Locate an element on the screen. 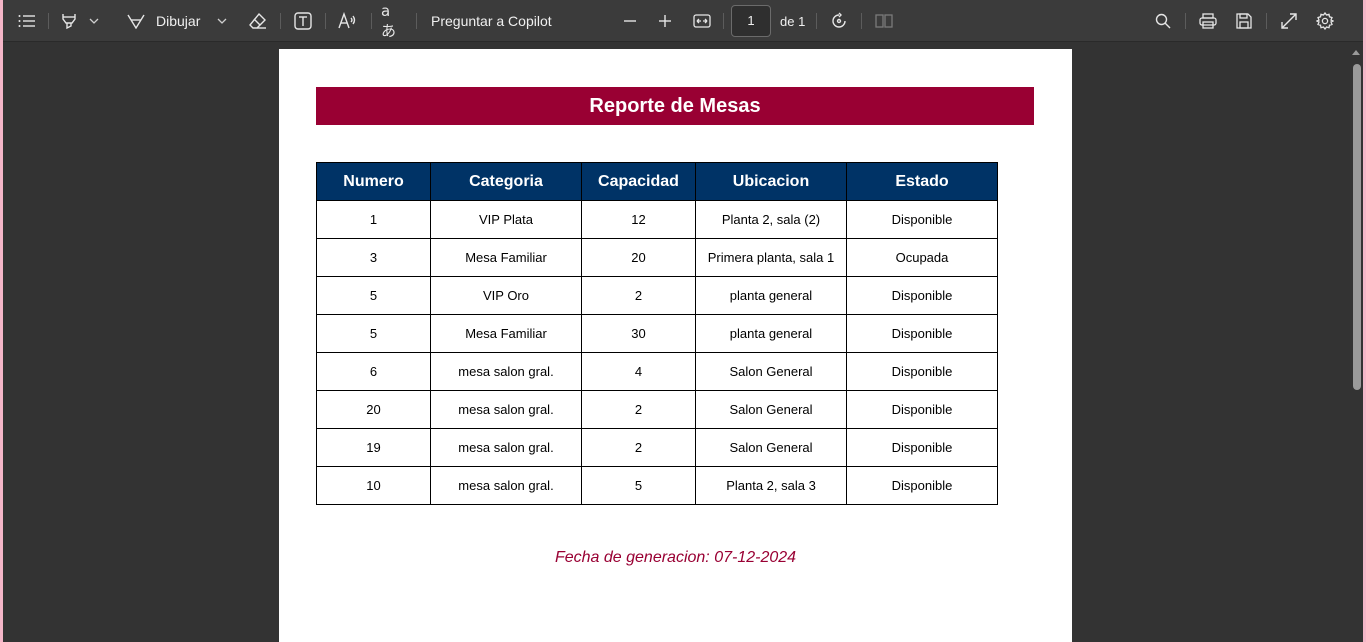  cell-capacidad: 30 is located at coordinates (638, 333).